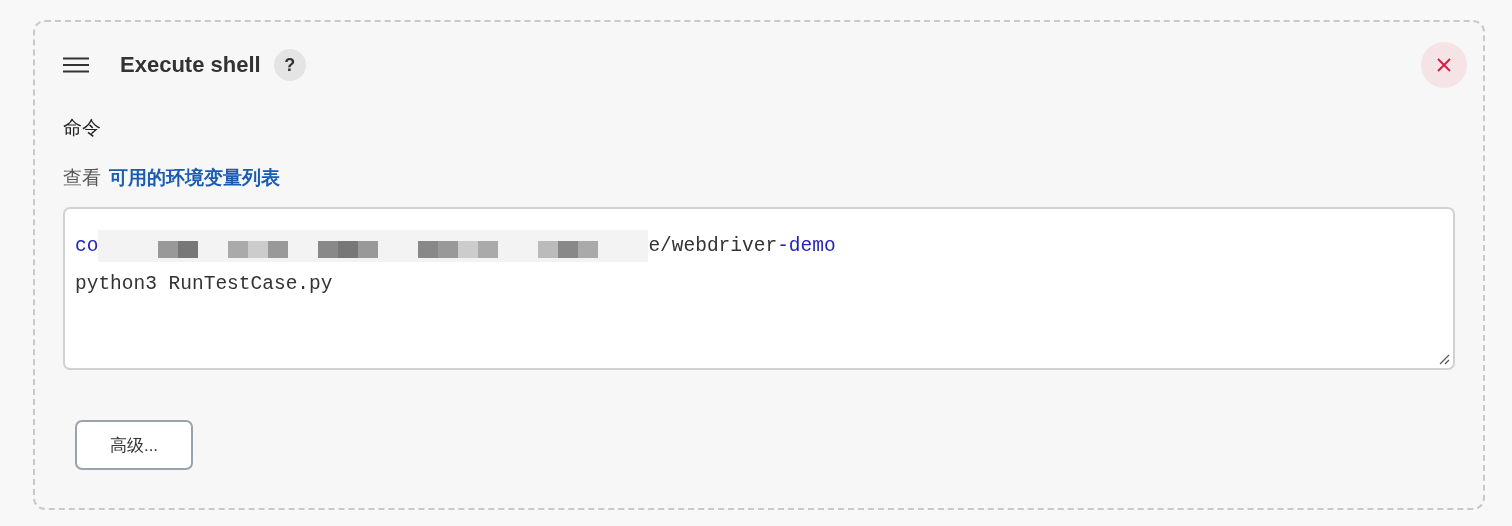 Image resolution: width=1512 pixels, height=526 pixels. What do you see at coordinates (289, 65) in the screenshot?
I see `help-button: ?` at bounding box center [289, 65].